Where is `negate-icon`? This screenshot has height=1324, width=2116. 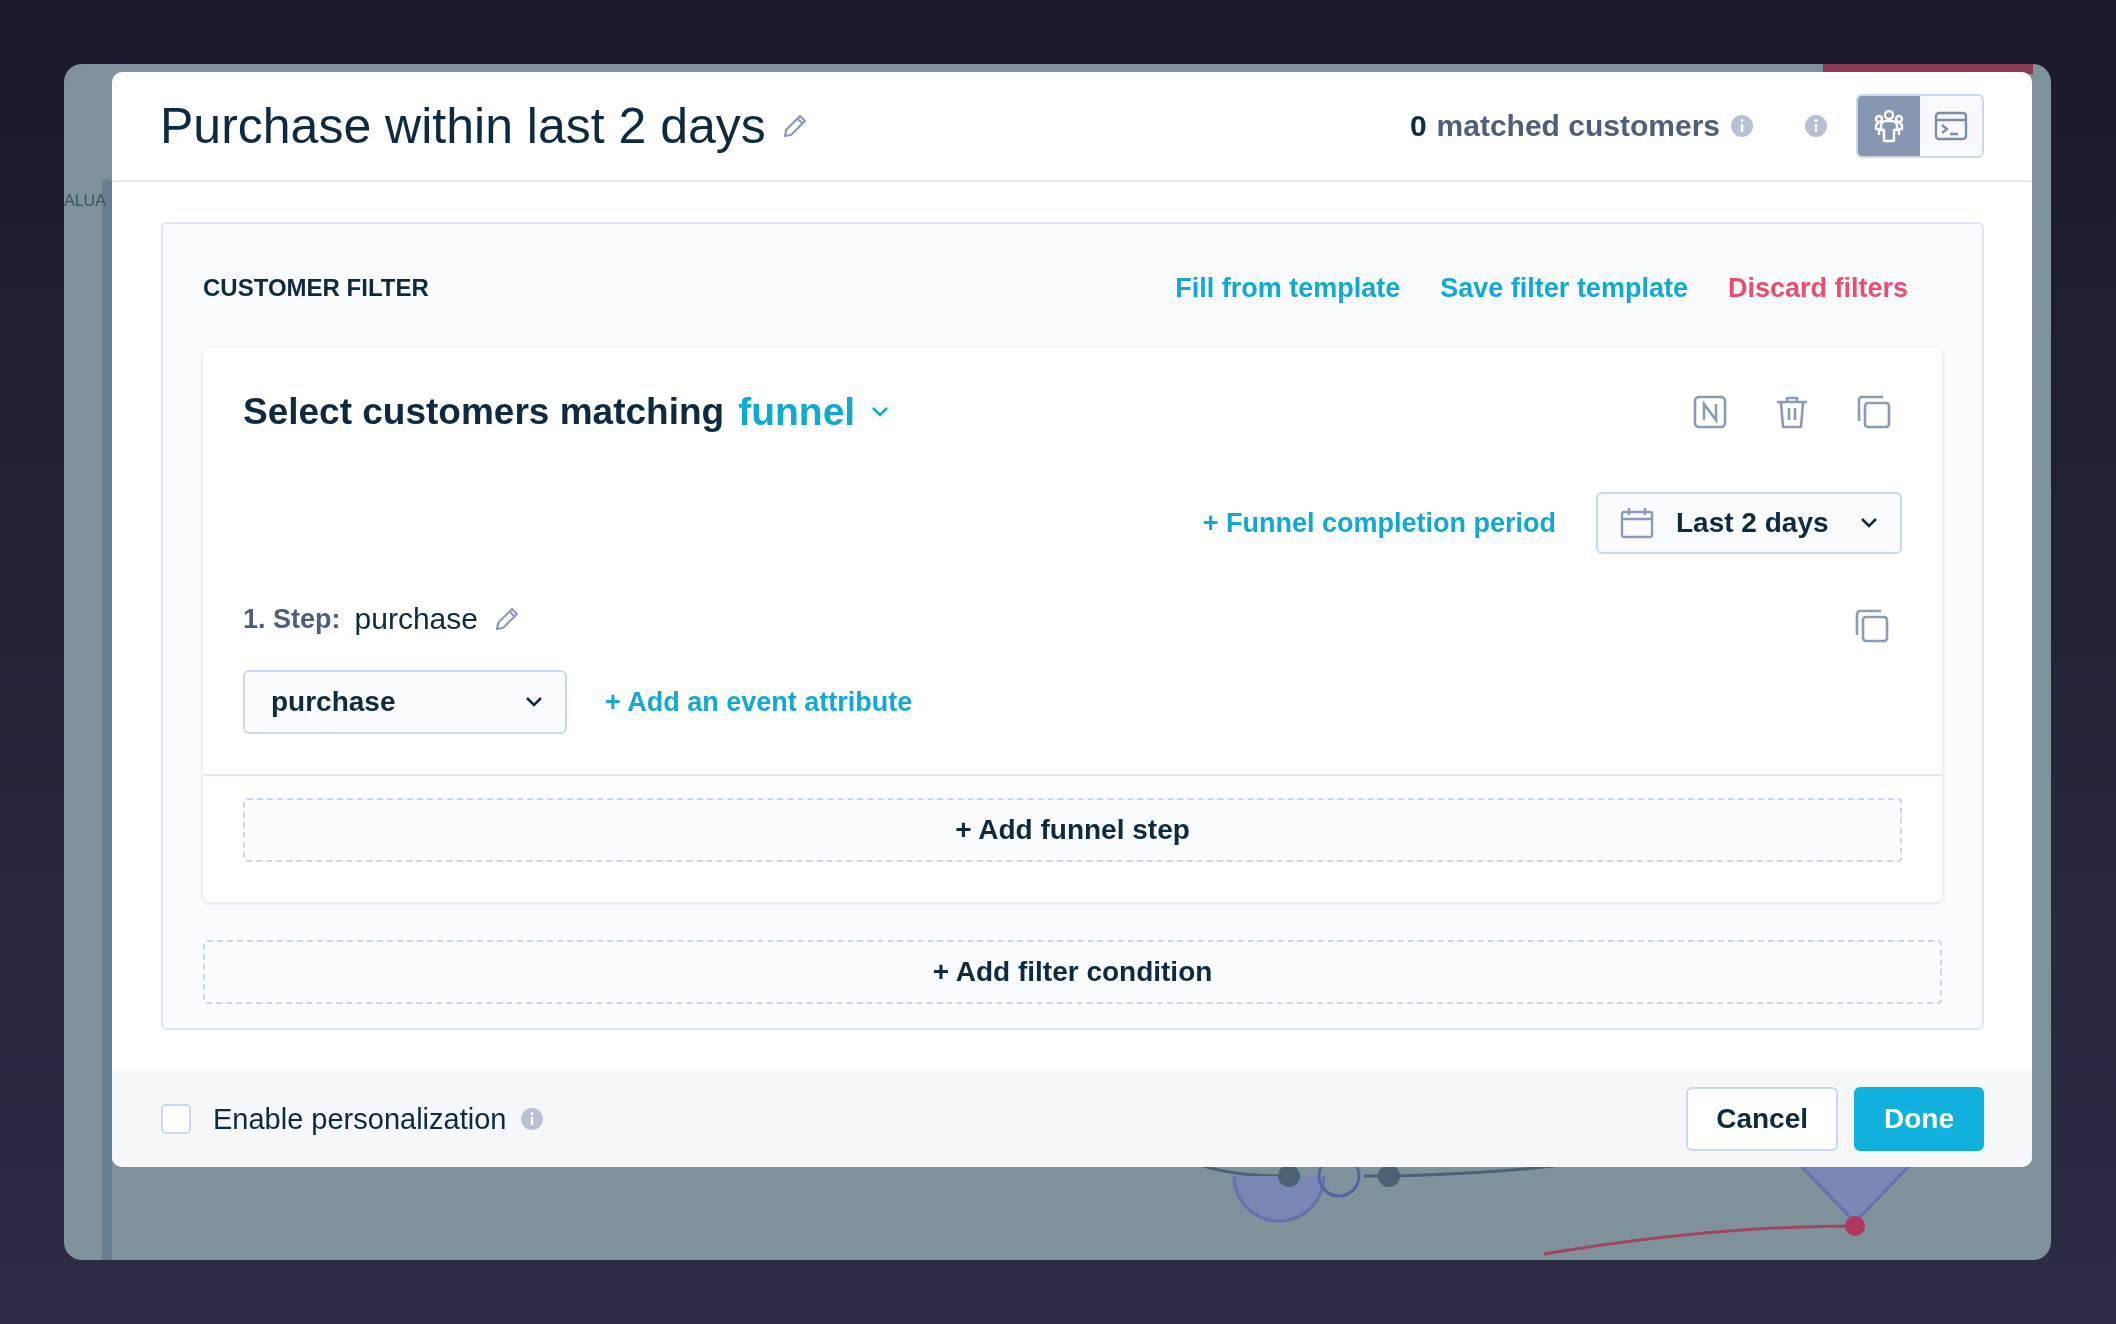 negate-icon is located at coordinates (1710, 412).